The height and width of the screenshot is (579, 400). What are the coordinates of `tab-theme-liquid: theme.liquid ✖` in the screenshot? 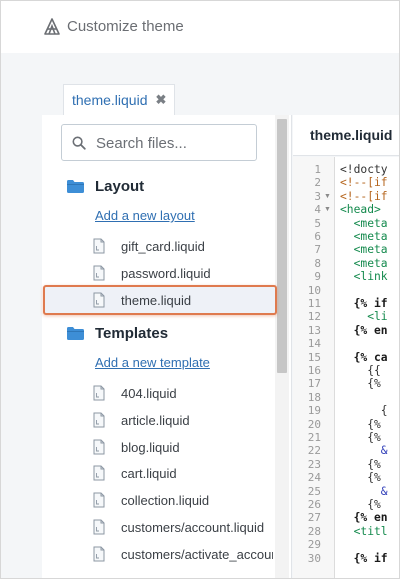 It's located at (119, 99).